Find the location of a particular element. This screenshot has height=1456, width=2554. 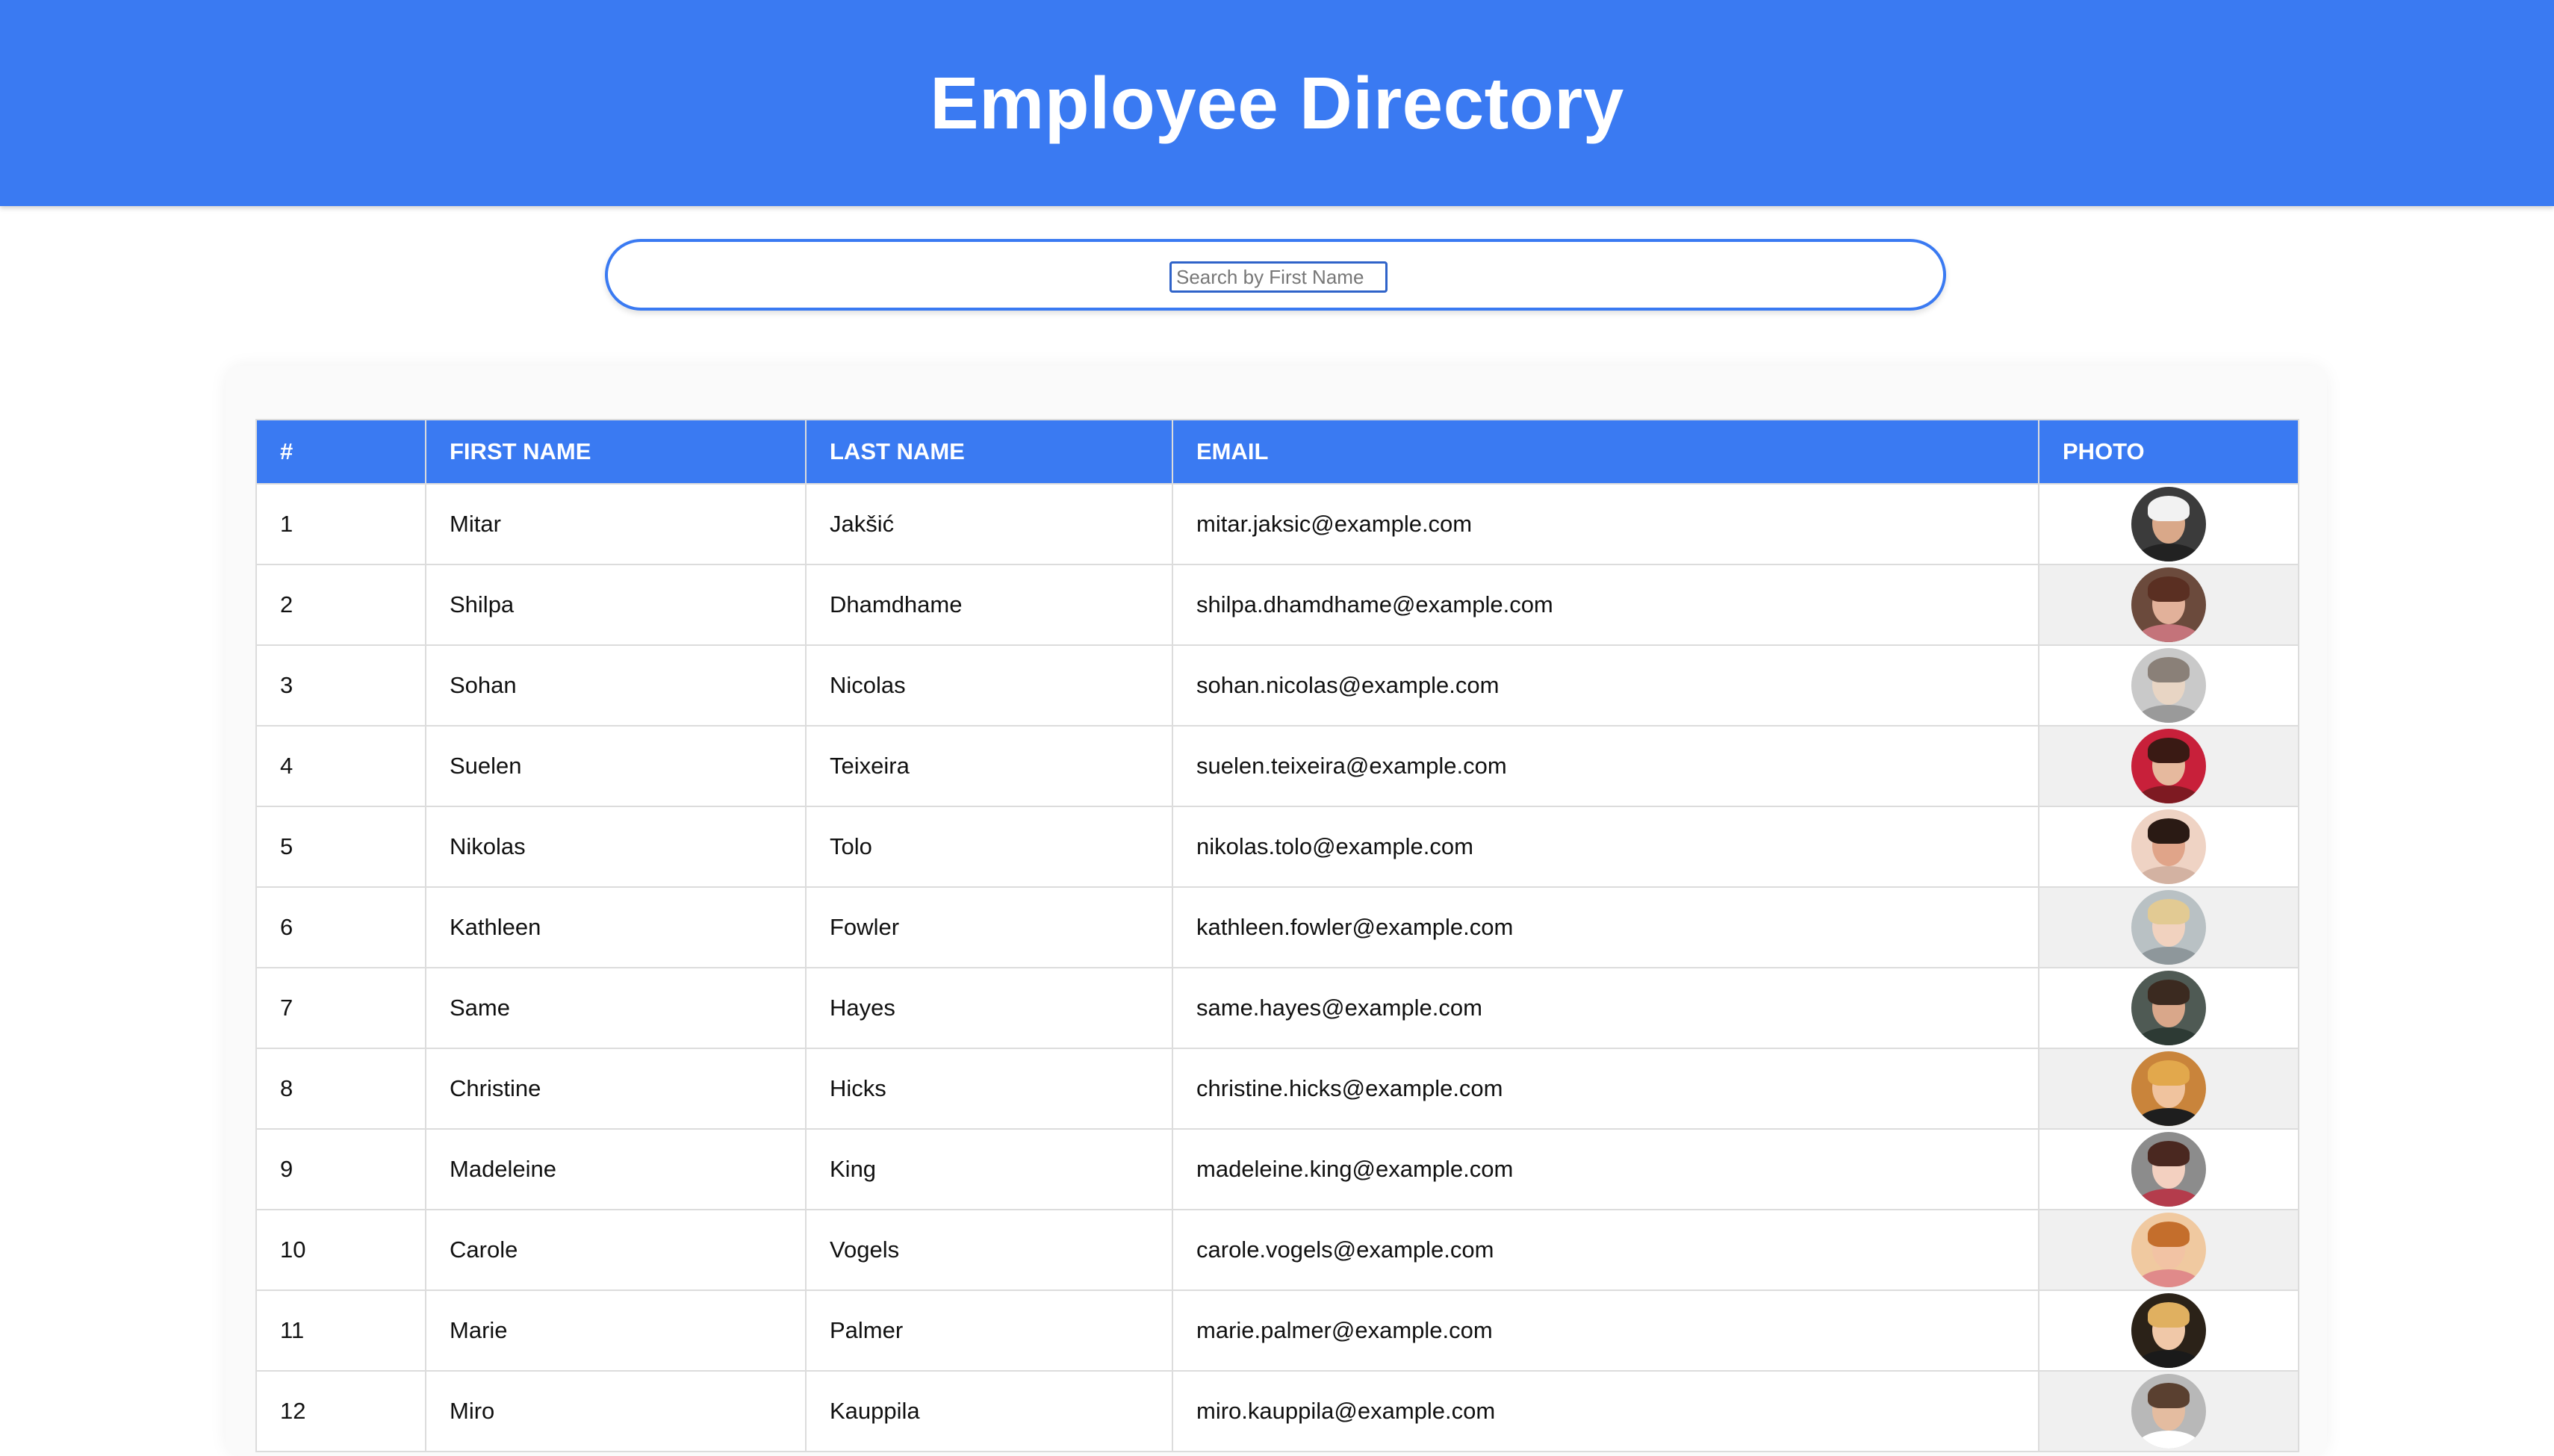

cell-email: miro.kauppila@example.com is located at coordinates (1605, 1411).